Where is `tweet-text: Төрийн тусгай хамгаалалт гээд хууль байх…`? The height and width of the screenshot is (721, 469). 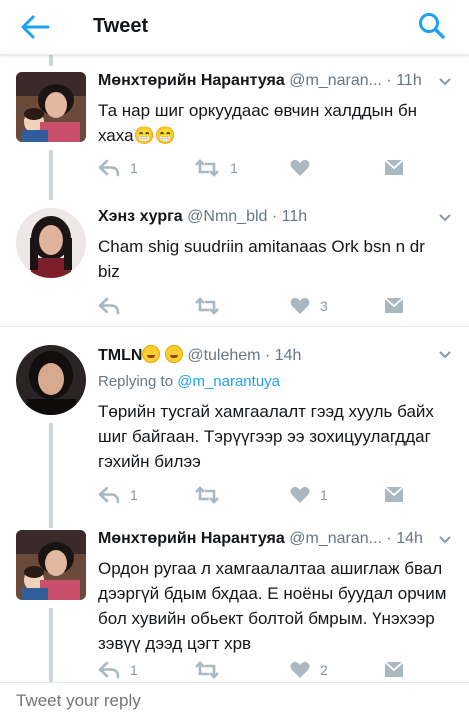
tweet-text: Төрийн тусгай хамгаалалт гээд хууль байх… is located at coordinates (266, 436).